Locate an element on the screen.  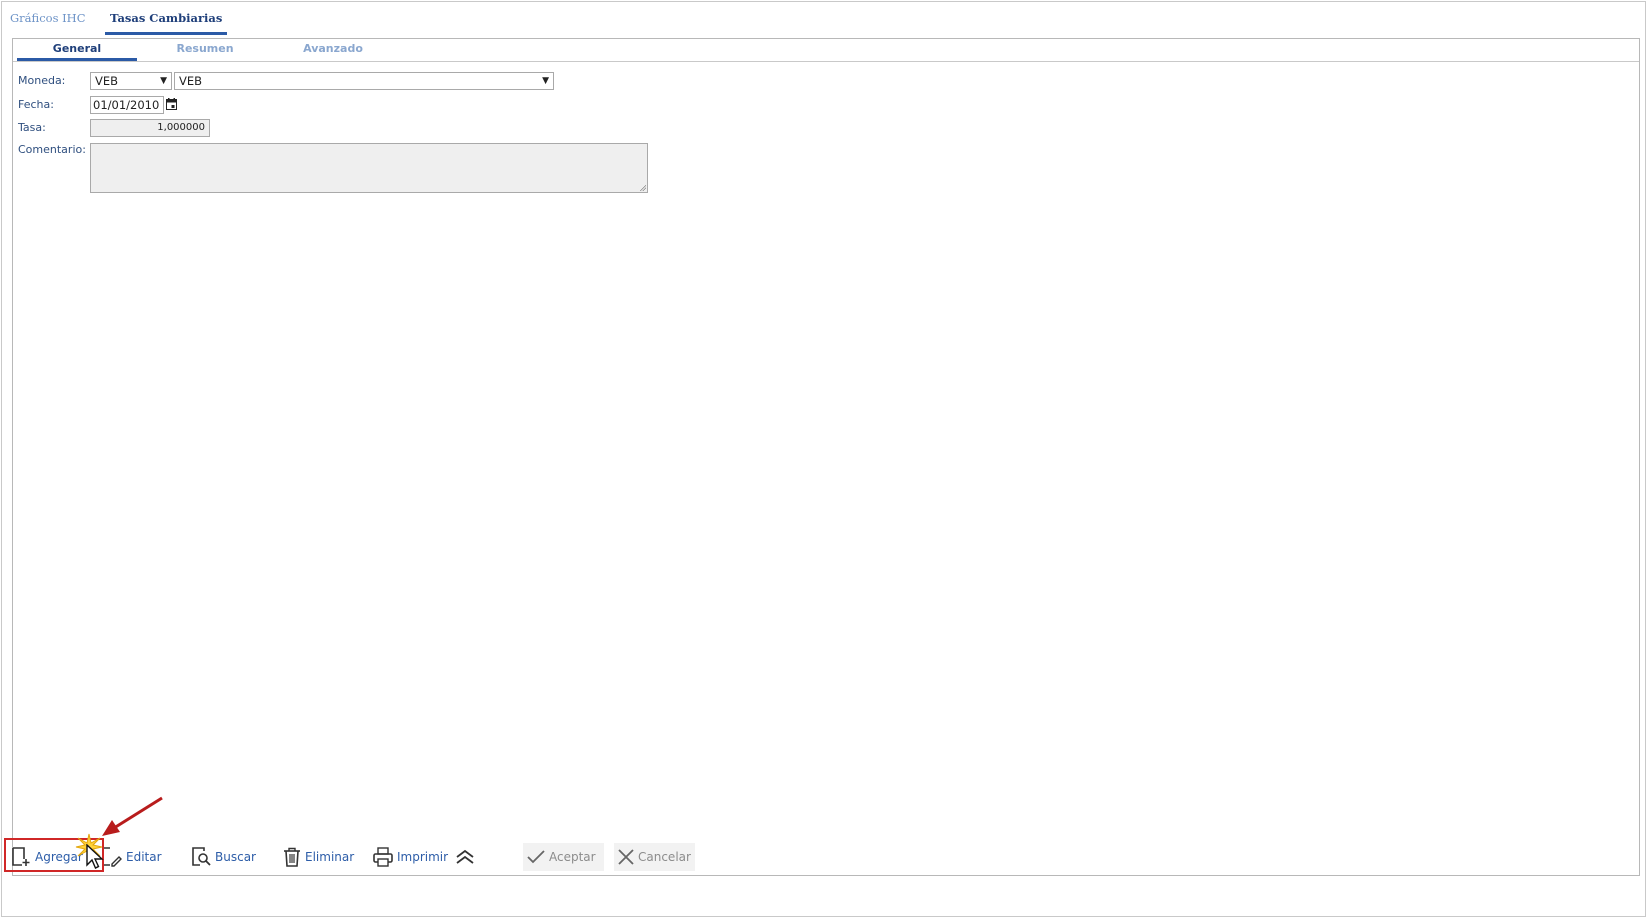
buscar-button: Buscar is located at coordinates (224, 857).